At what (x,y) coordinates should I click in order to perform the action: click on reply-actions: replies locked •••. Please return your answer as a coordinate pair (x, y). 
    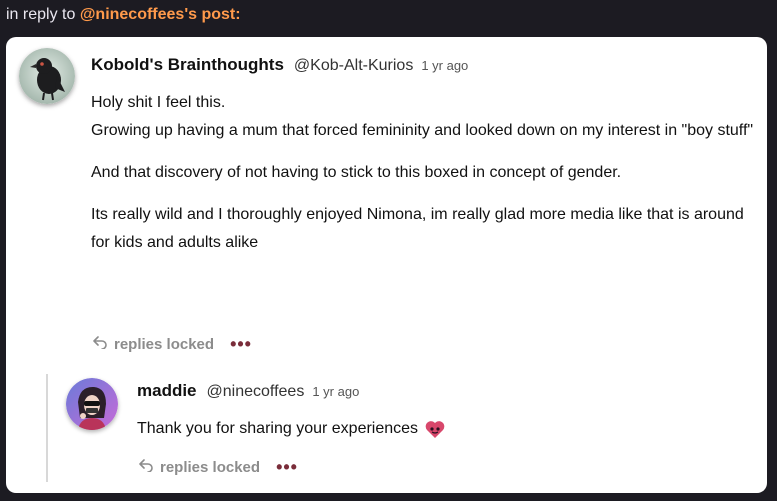
    Looking at the image, I should click on (218, 467).